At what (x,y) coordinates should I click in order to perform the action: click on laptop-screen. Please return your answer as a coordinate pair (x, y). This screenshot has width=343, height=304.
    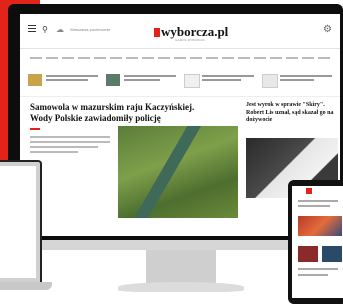
    Looking at the image, I should click on (21, 223).